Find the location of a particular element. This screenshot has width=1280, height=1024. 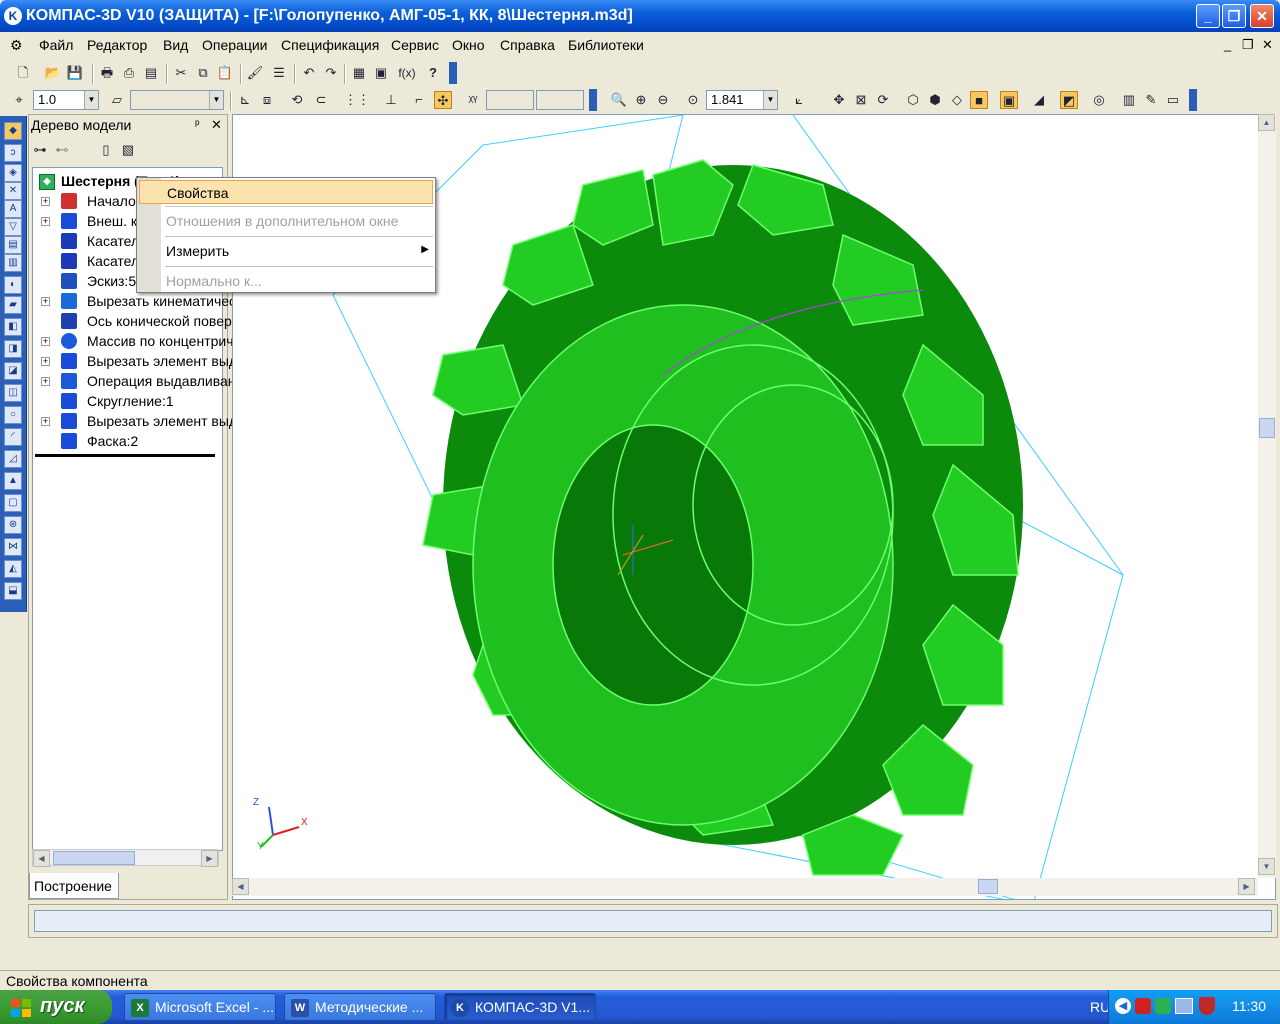

orient-icon: ⧈ is located at coordinates (267, 100).